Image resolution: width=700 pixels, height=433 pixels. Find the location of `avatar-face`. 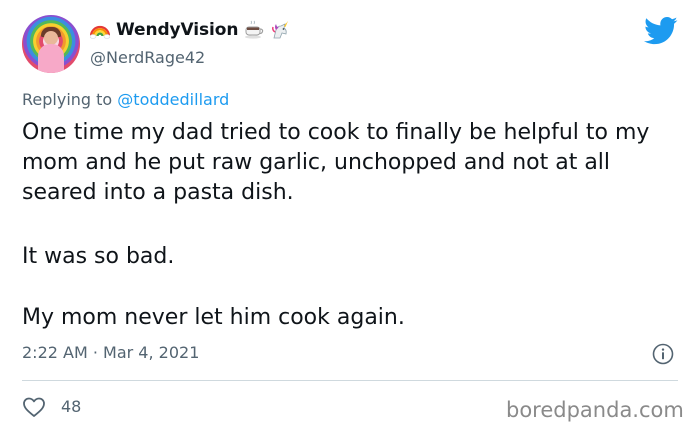

avatar-face is located at coordinates (51, 38).